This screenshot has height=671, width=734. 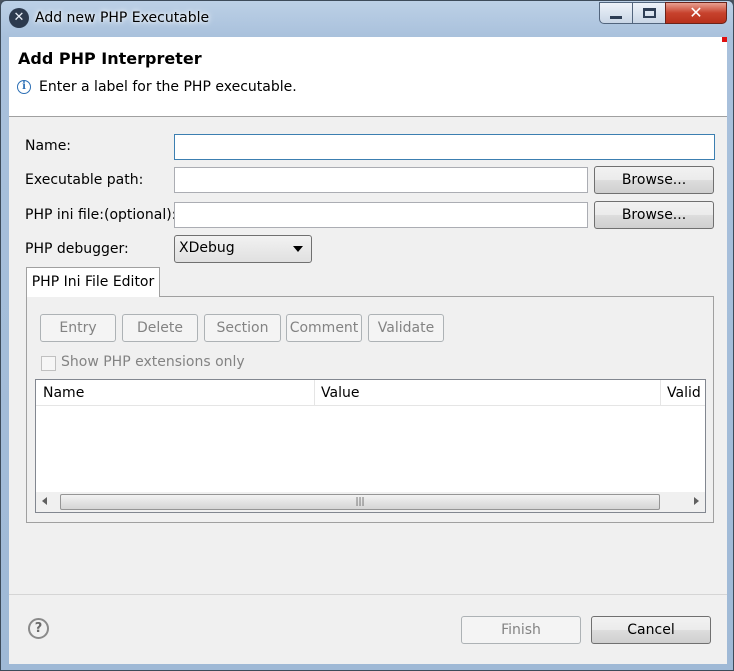 I want to click on debugger-select: XDebug, so click(x=243, y=249).